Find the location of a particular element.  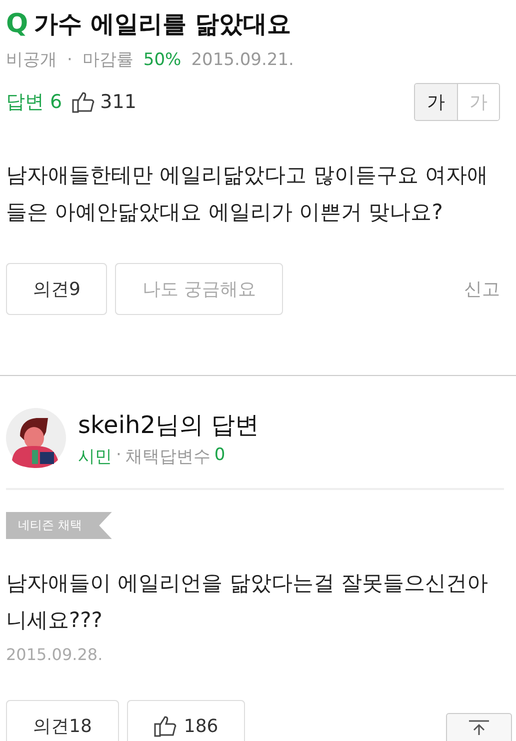

like-button: 186 is located at coordinates (186, 720).